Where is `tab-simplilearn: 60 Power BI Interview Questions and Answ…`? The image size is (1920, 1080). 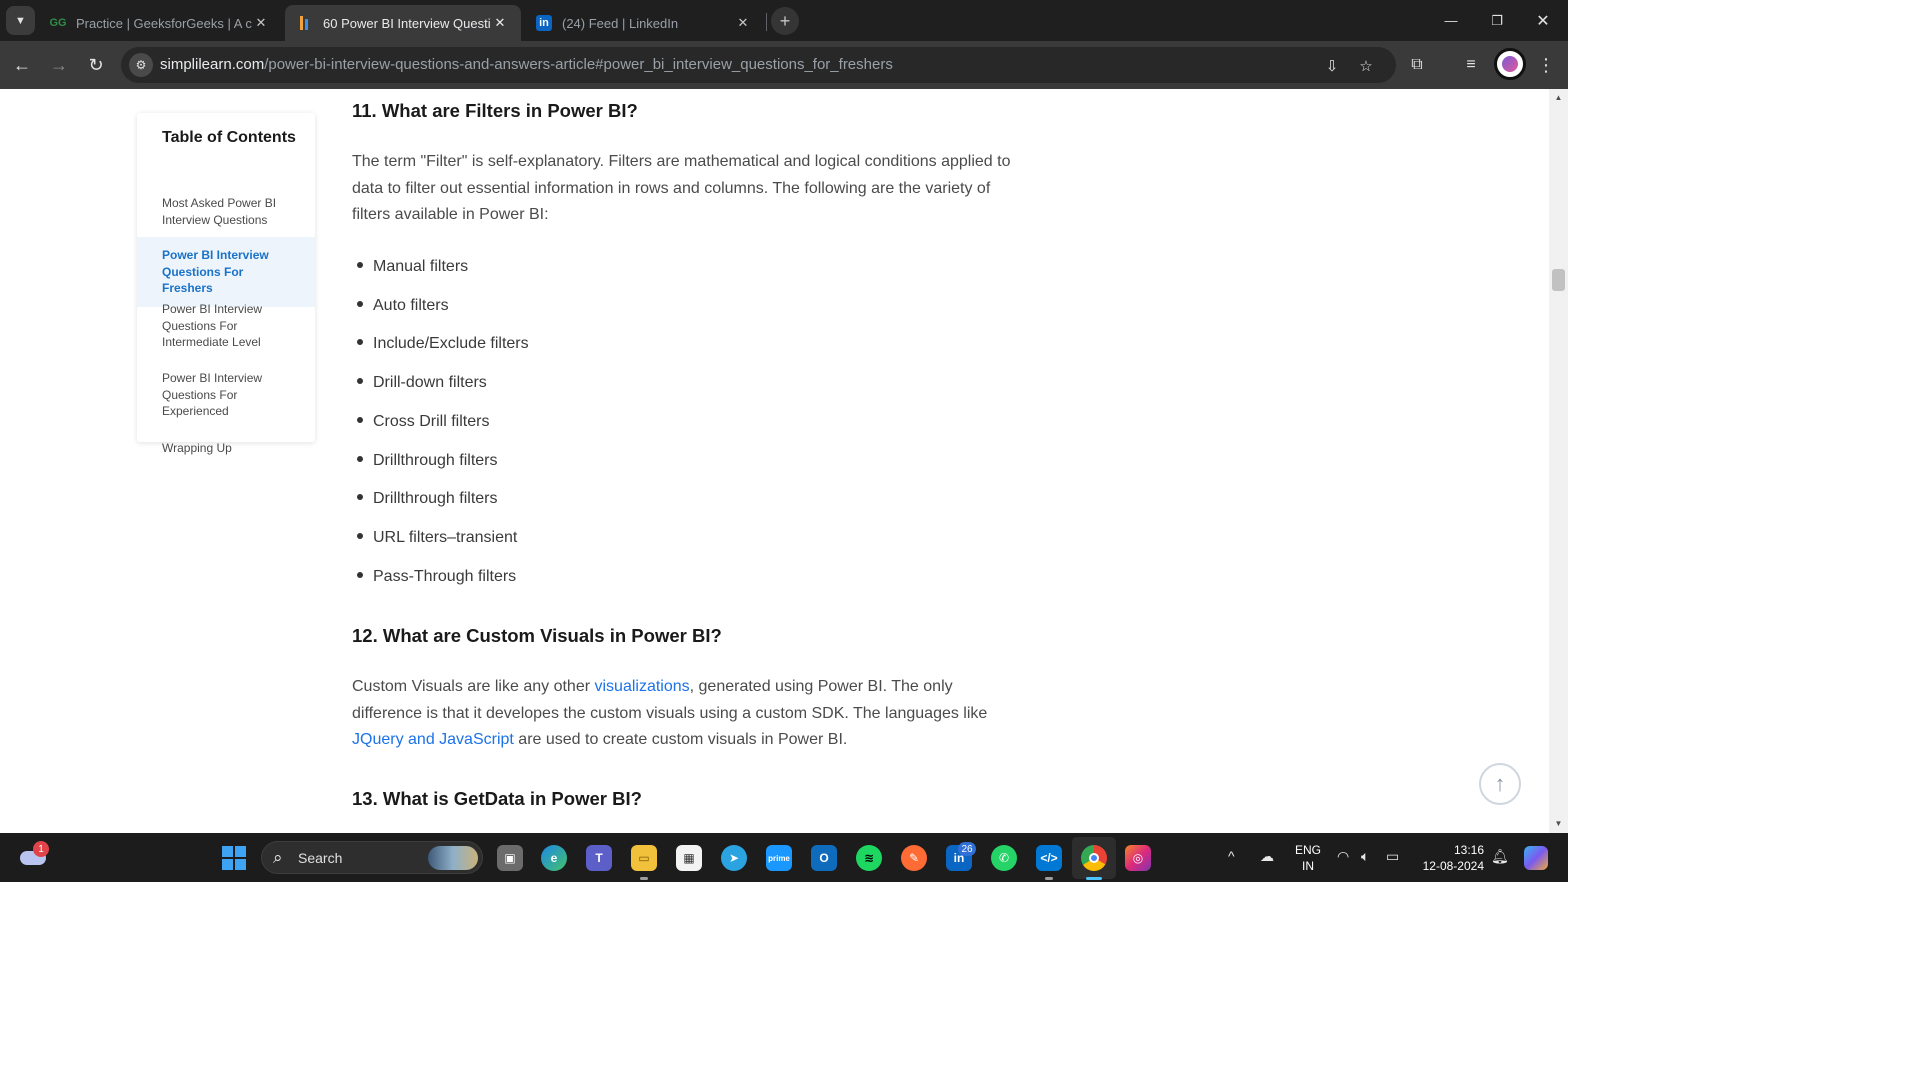
tab-simplilearn: 60 Power BI Interview Questions and Answ… is located at coordinates (403, 23).